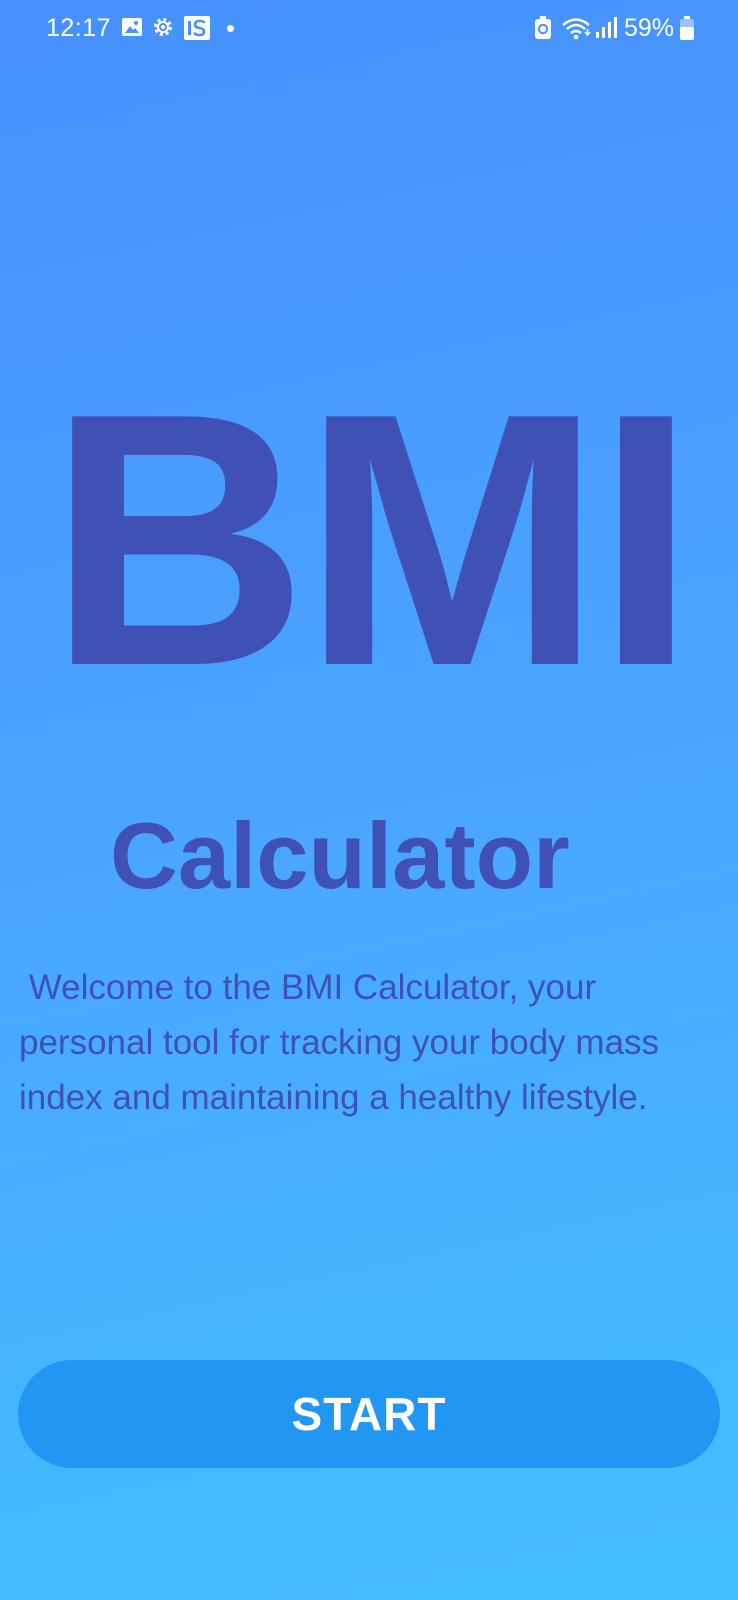  What do you see at coordinates (369, 30) in the screenshot?
I see `status-bar: 12:17 59%` at bounding box center [369, 30].